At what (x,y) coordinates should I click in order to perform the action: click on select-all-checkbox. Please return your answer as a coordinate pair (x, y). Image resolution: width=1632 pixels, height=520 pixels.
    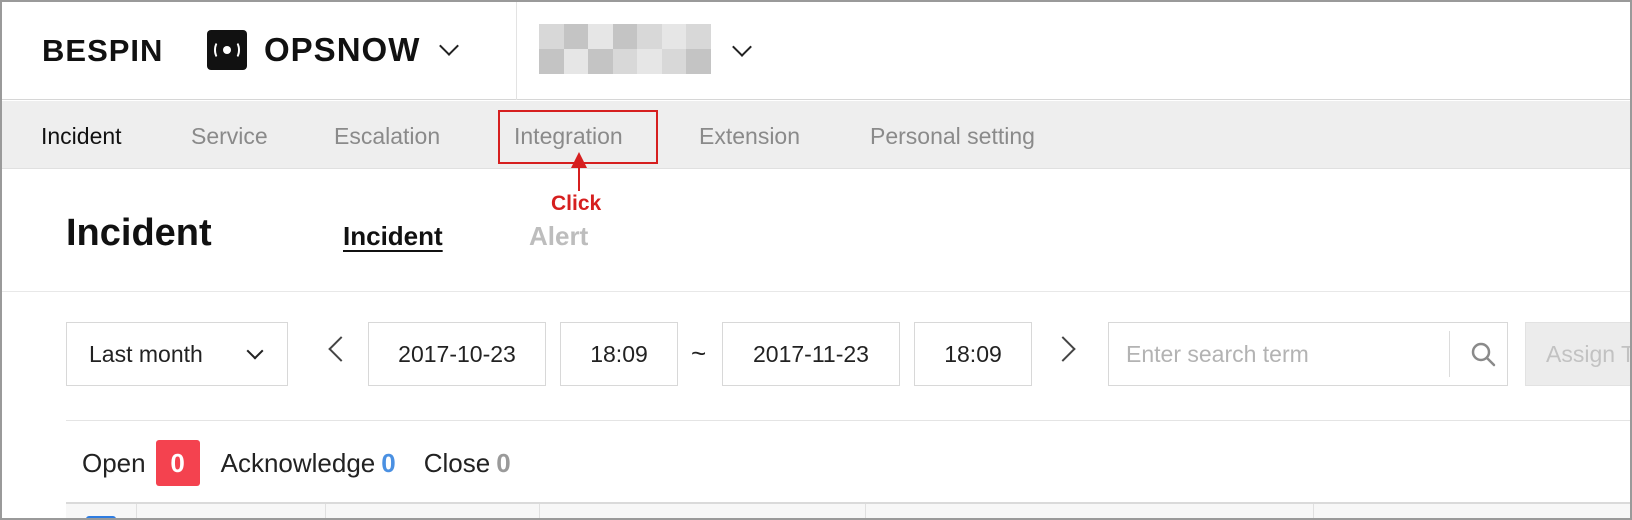
    Looking at the image, I should click on (101, 517).